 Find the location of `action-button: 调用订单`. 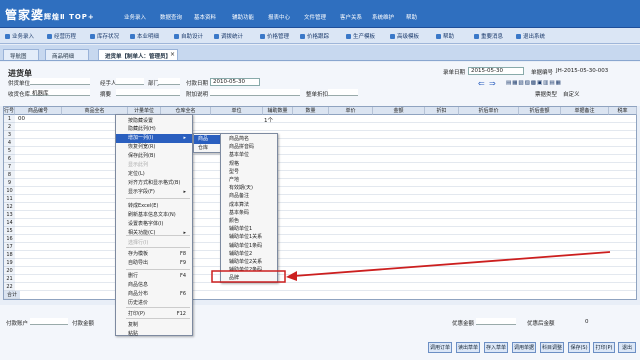

action-button: 调用订单 is located at coordinates (440, 347).